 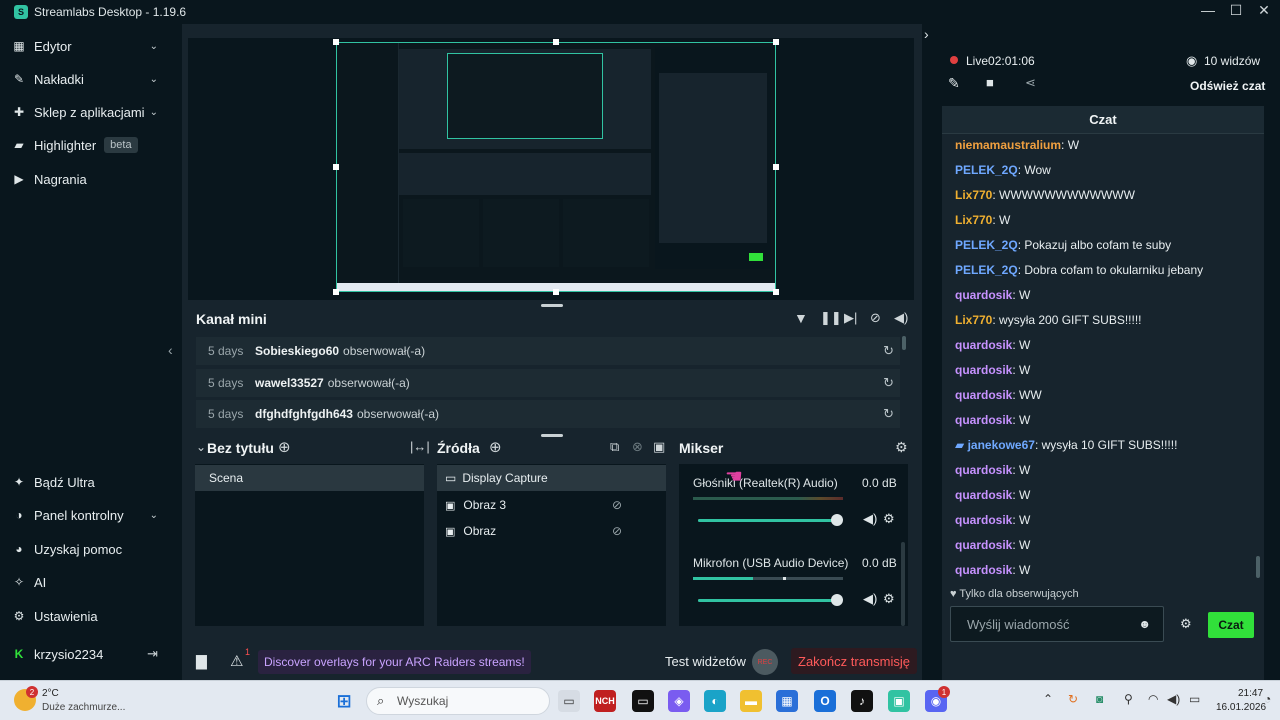 What do you see at coordinates (990, 82) in the screenshot?
I see `clip-camera-icon: ■` at bounding box center [990, 82].